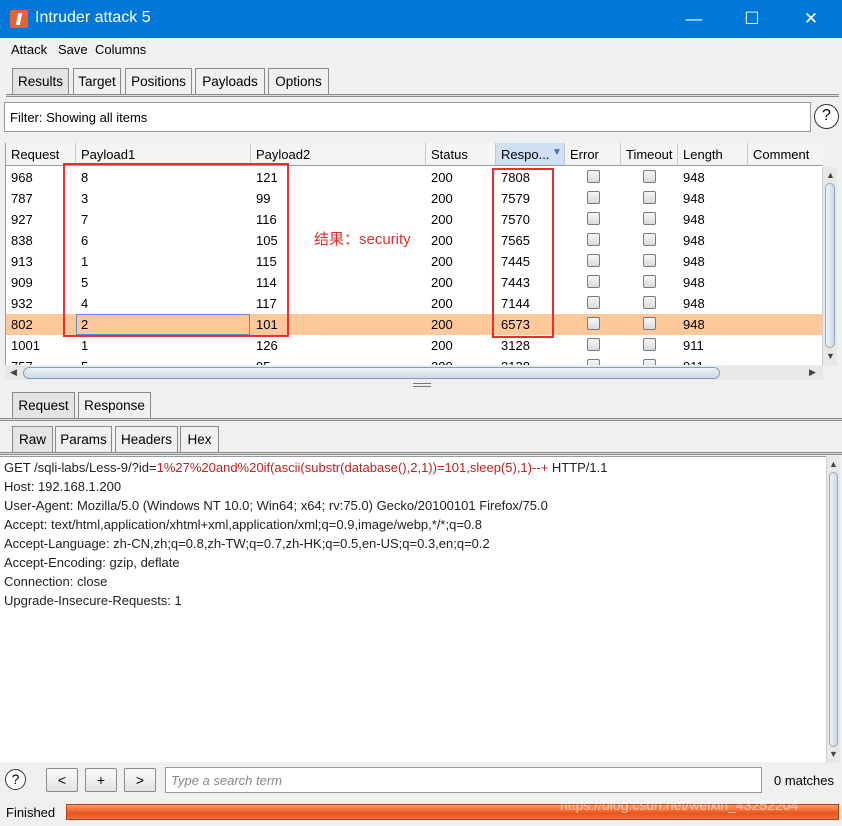 The width and height of the screenshot is (842, 826). What do you see at coordinates (263, 362) in the screenshot?
I see `cell-payload2: 95` at bounding box center [263, 362].